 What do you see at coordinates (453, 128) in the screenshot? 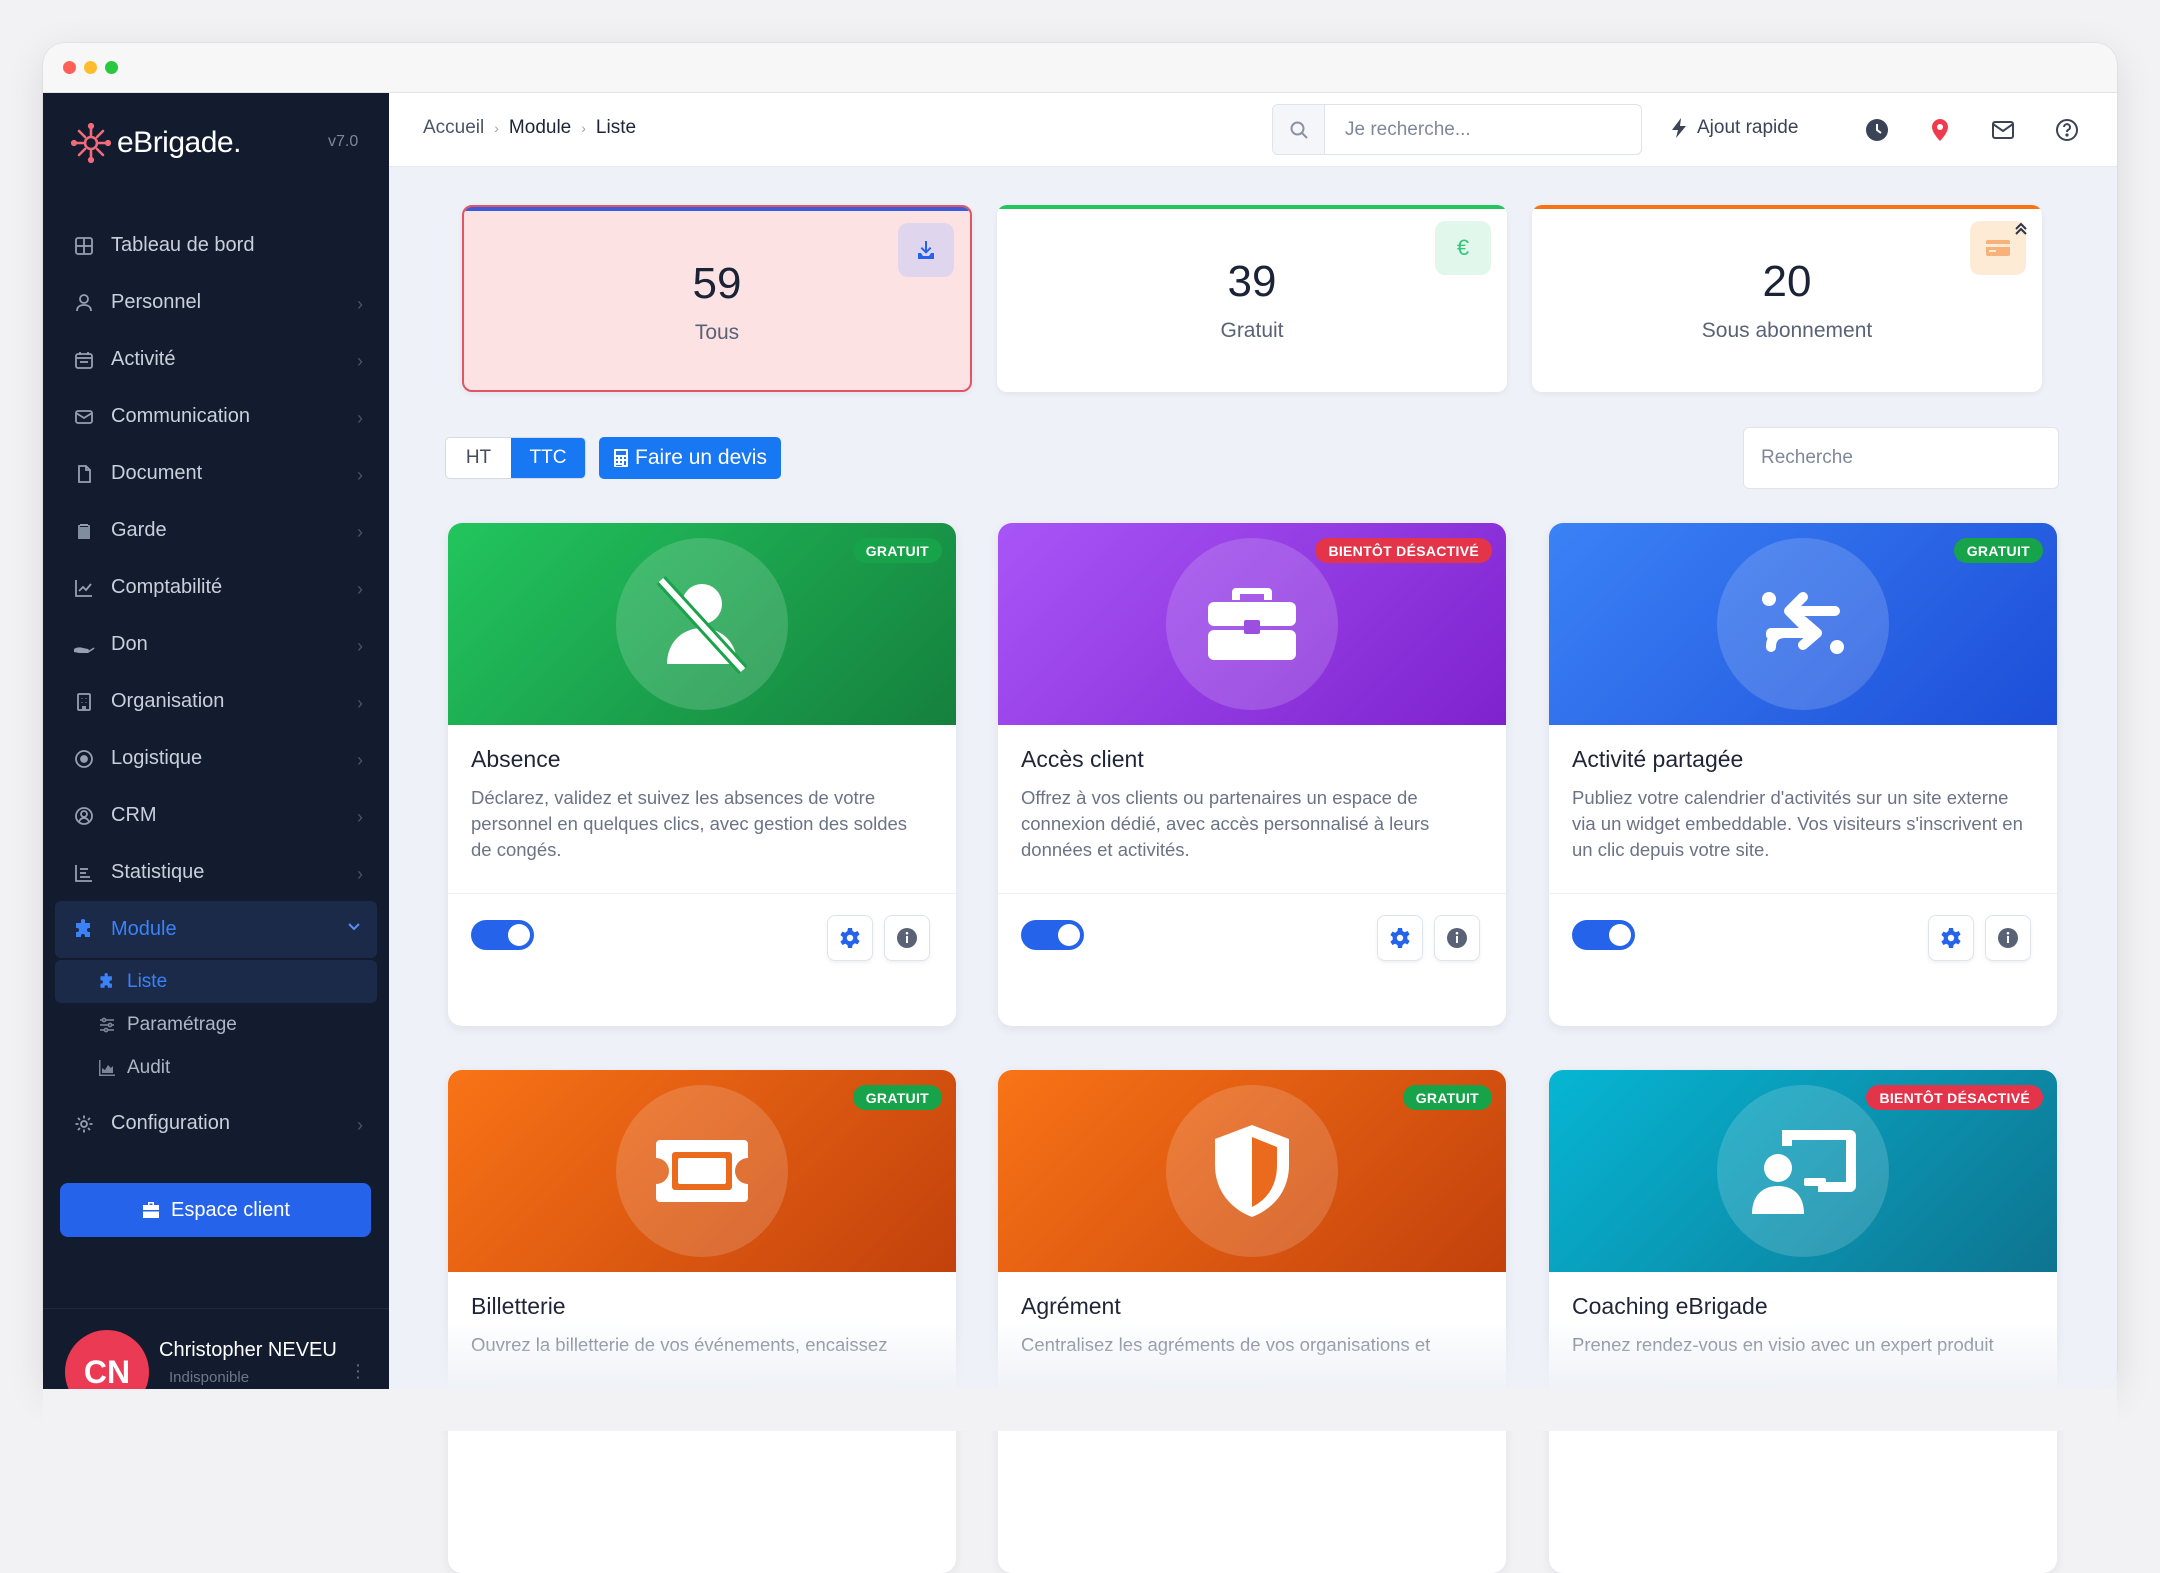
I see `breadcrumb-accueil: Accueil` at bounding box center [453, 128].